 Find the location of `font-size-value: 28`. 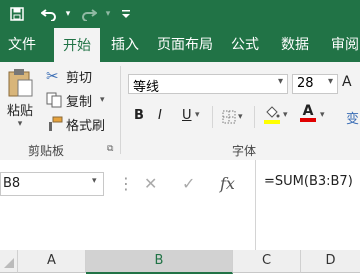

font-size-value: 28 is located at coordinates (305, 83).